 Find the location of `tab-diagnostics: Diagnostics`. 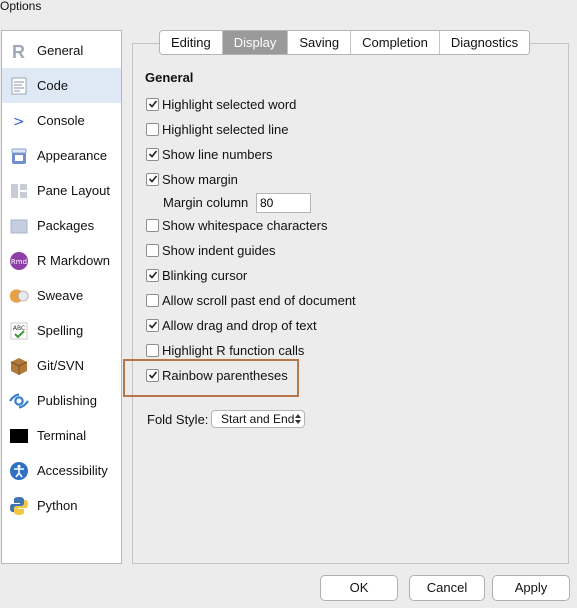

tab-diagnostics: Diagnostics is located at coordinates (484, 42).